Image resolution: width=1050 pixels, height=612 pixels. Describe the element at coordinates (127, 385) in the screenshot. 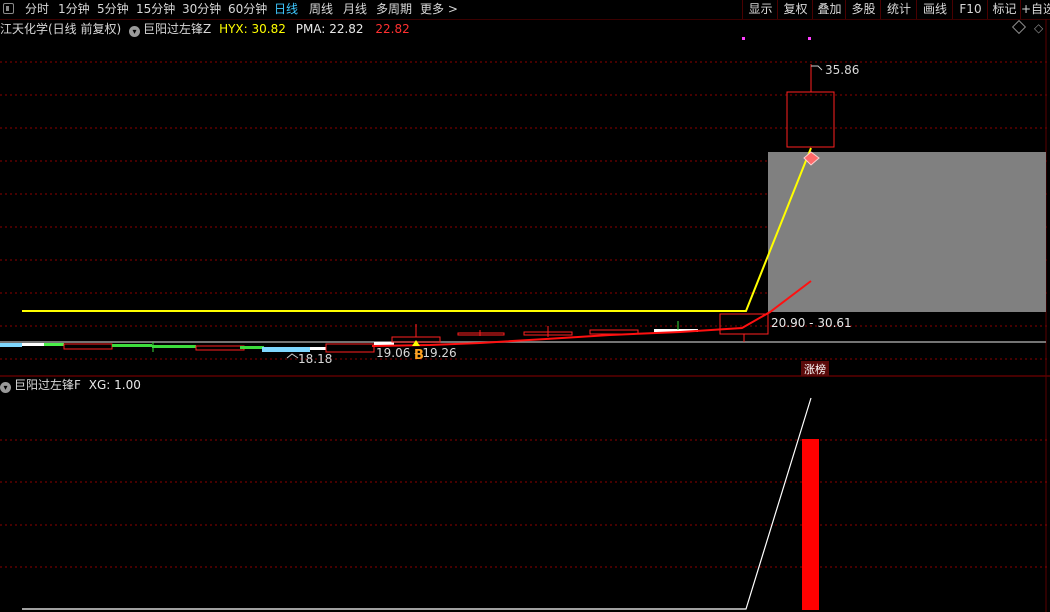

I see `xg-value: 1.00` at that location.